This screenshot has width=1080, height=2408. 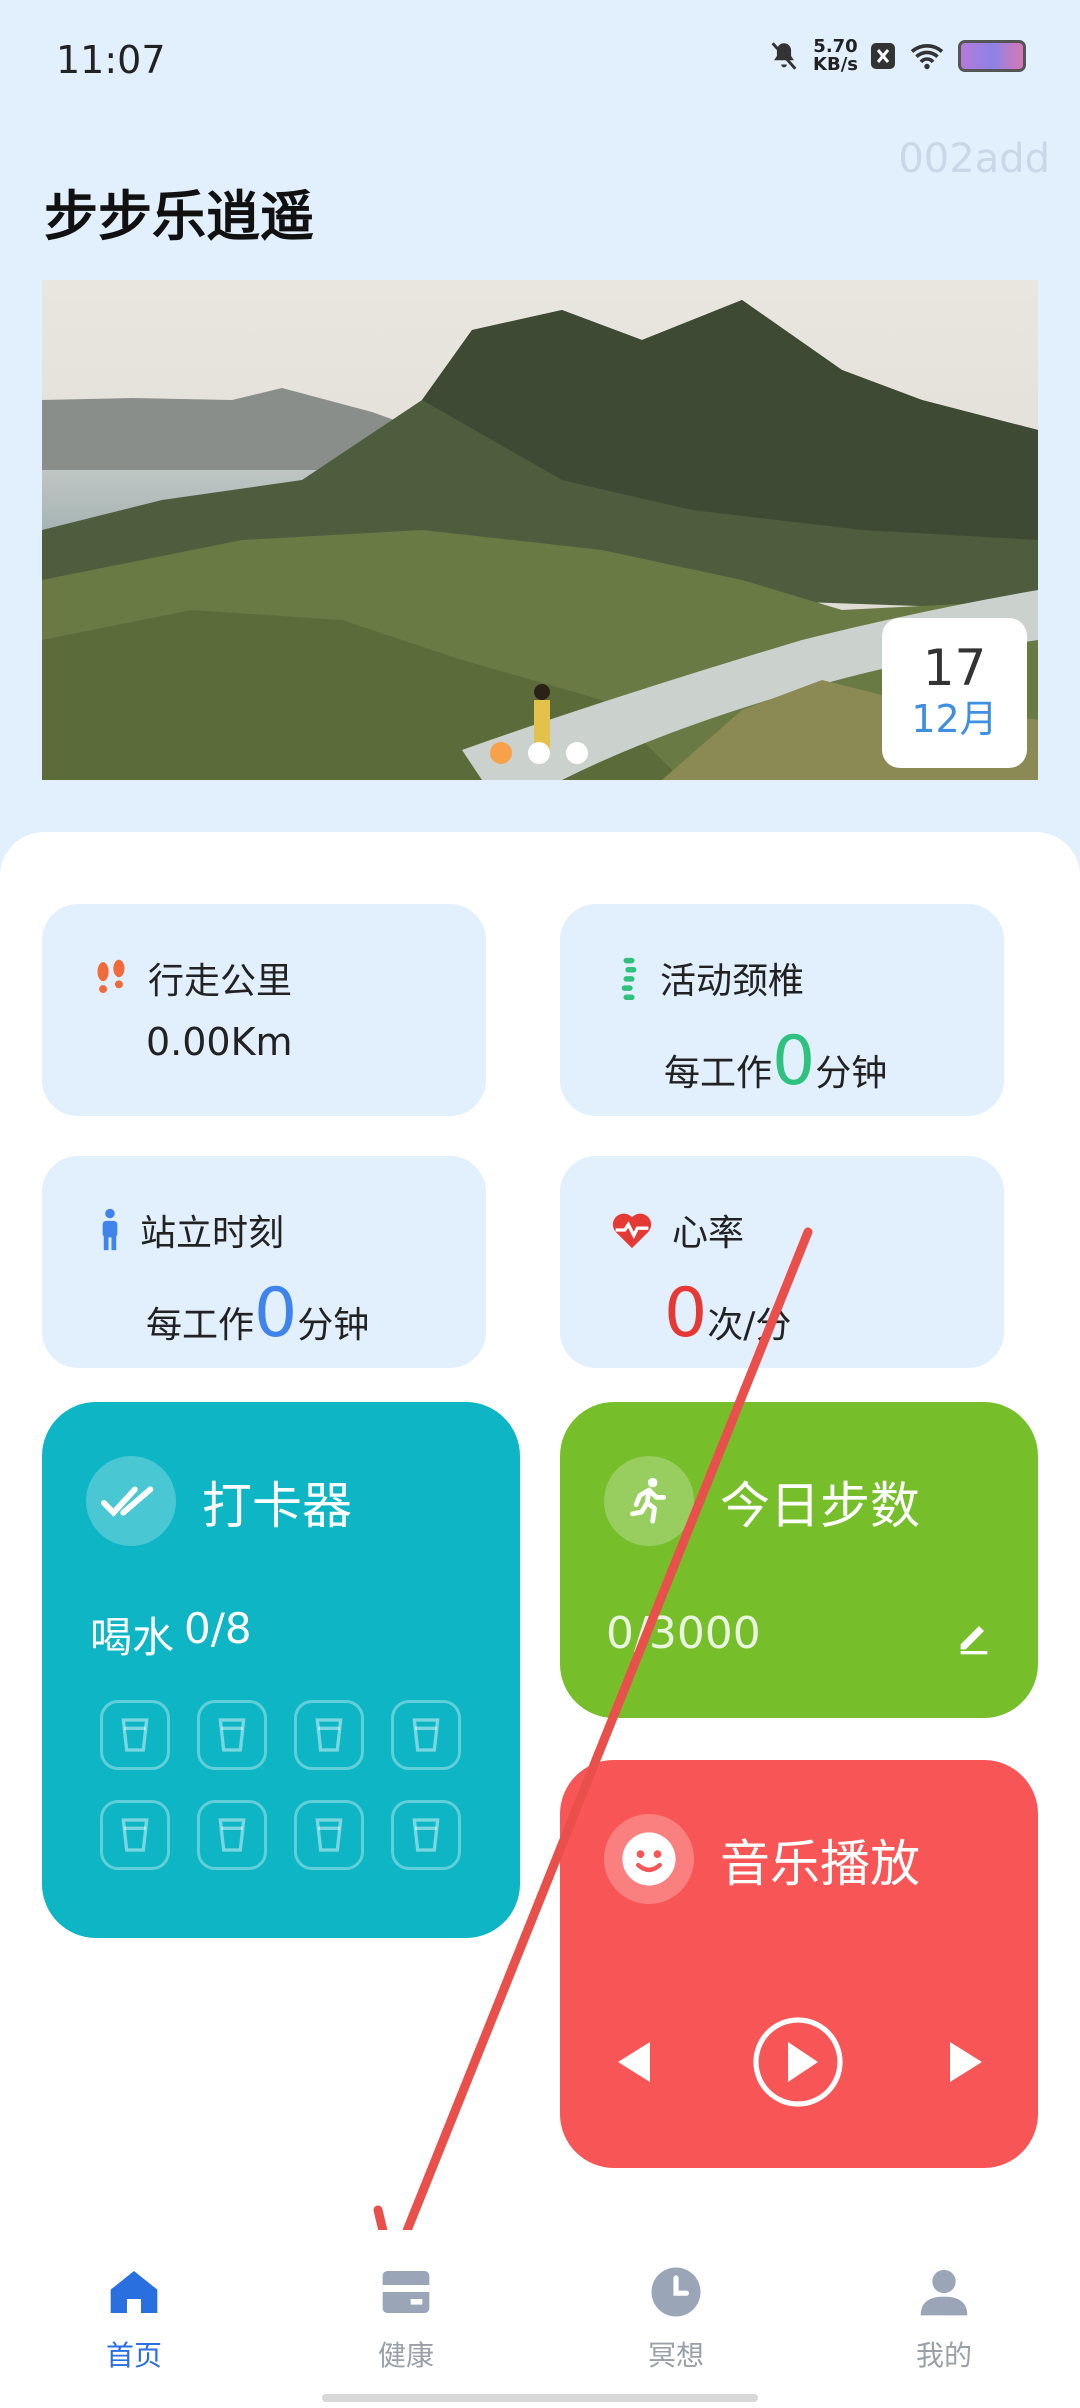 What do you see at coordinates (676, 2292) in the screenshot?
I see `clock-icon` at bounding box center [676, 2292].